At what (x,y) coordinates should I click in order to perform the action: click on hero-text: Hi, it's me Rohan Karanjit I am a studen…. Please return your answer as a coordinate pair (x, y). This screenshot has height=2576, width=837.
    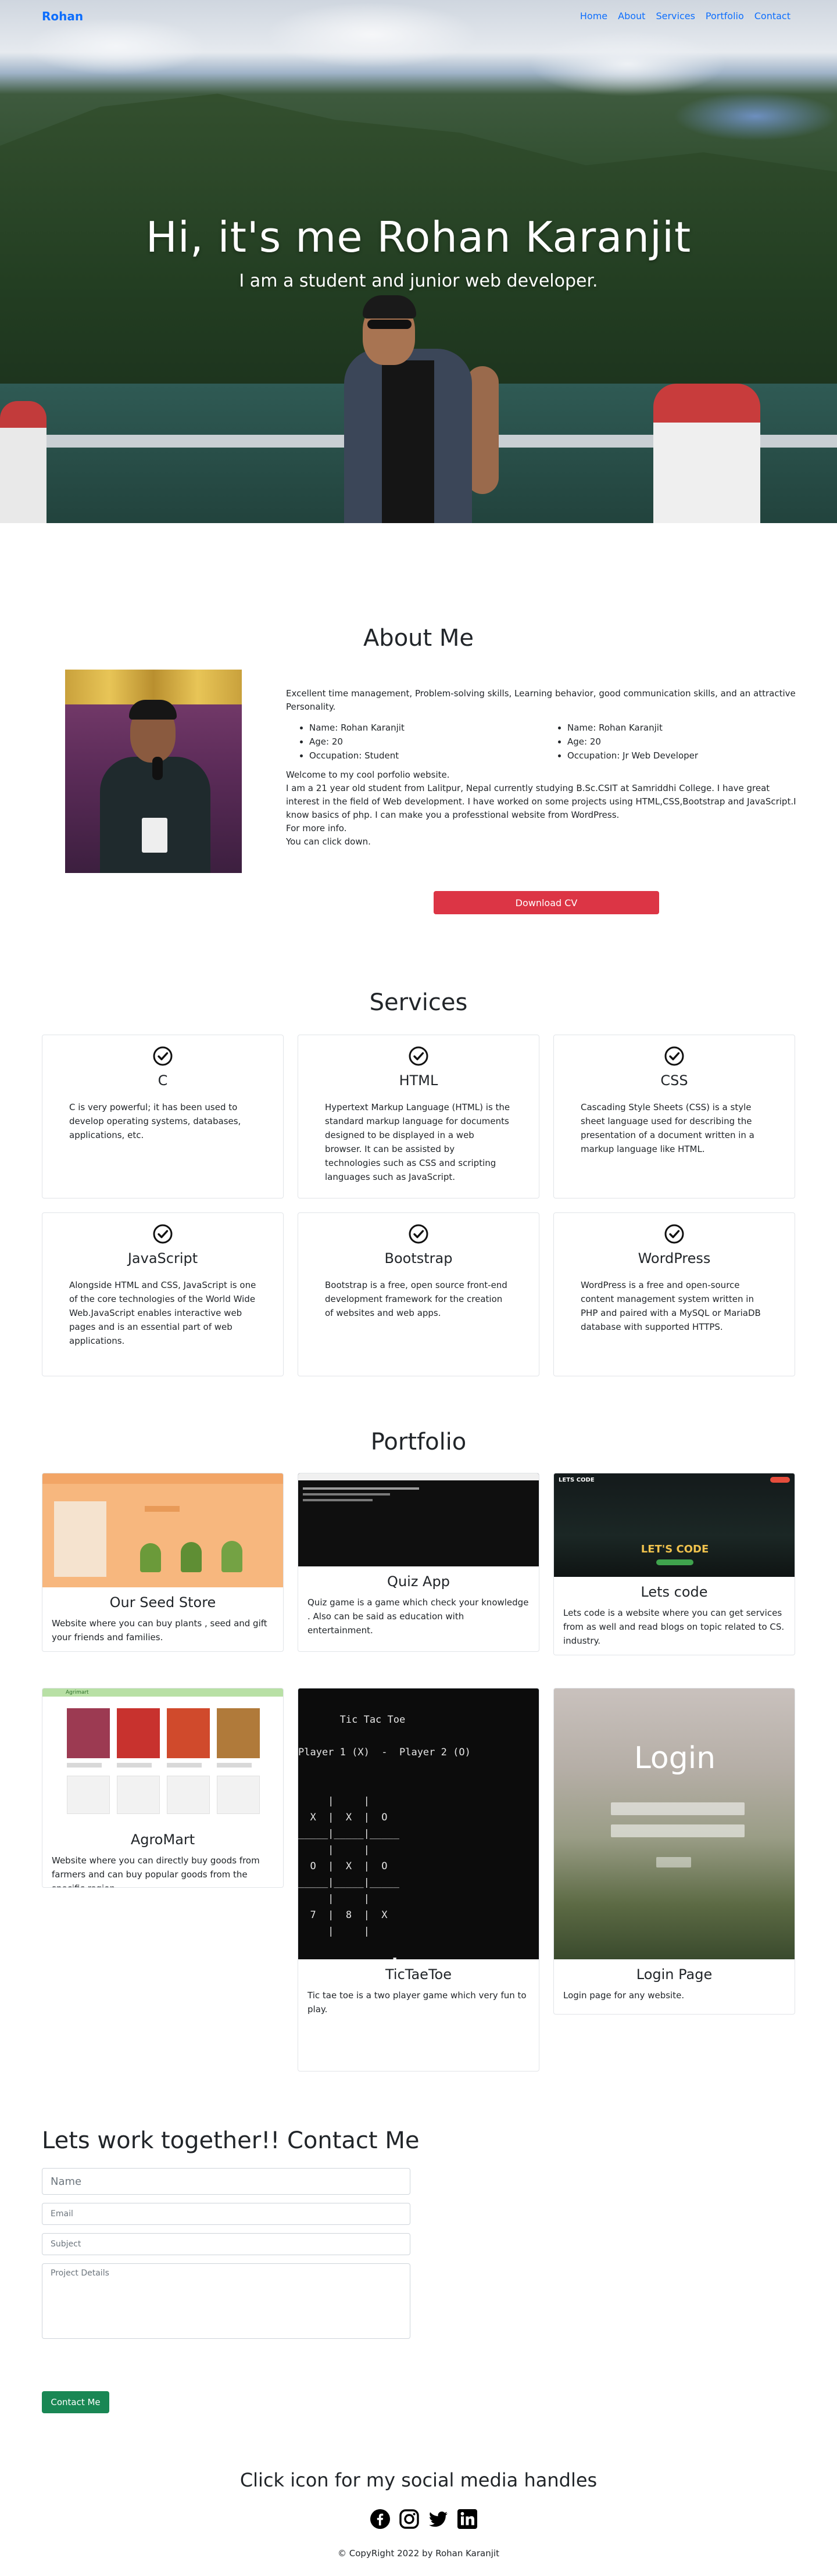
    Looking at the image, I should click on (419, 252).